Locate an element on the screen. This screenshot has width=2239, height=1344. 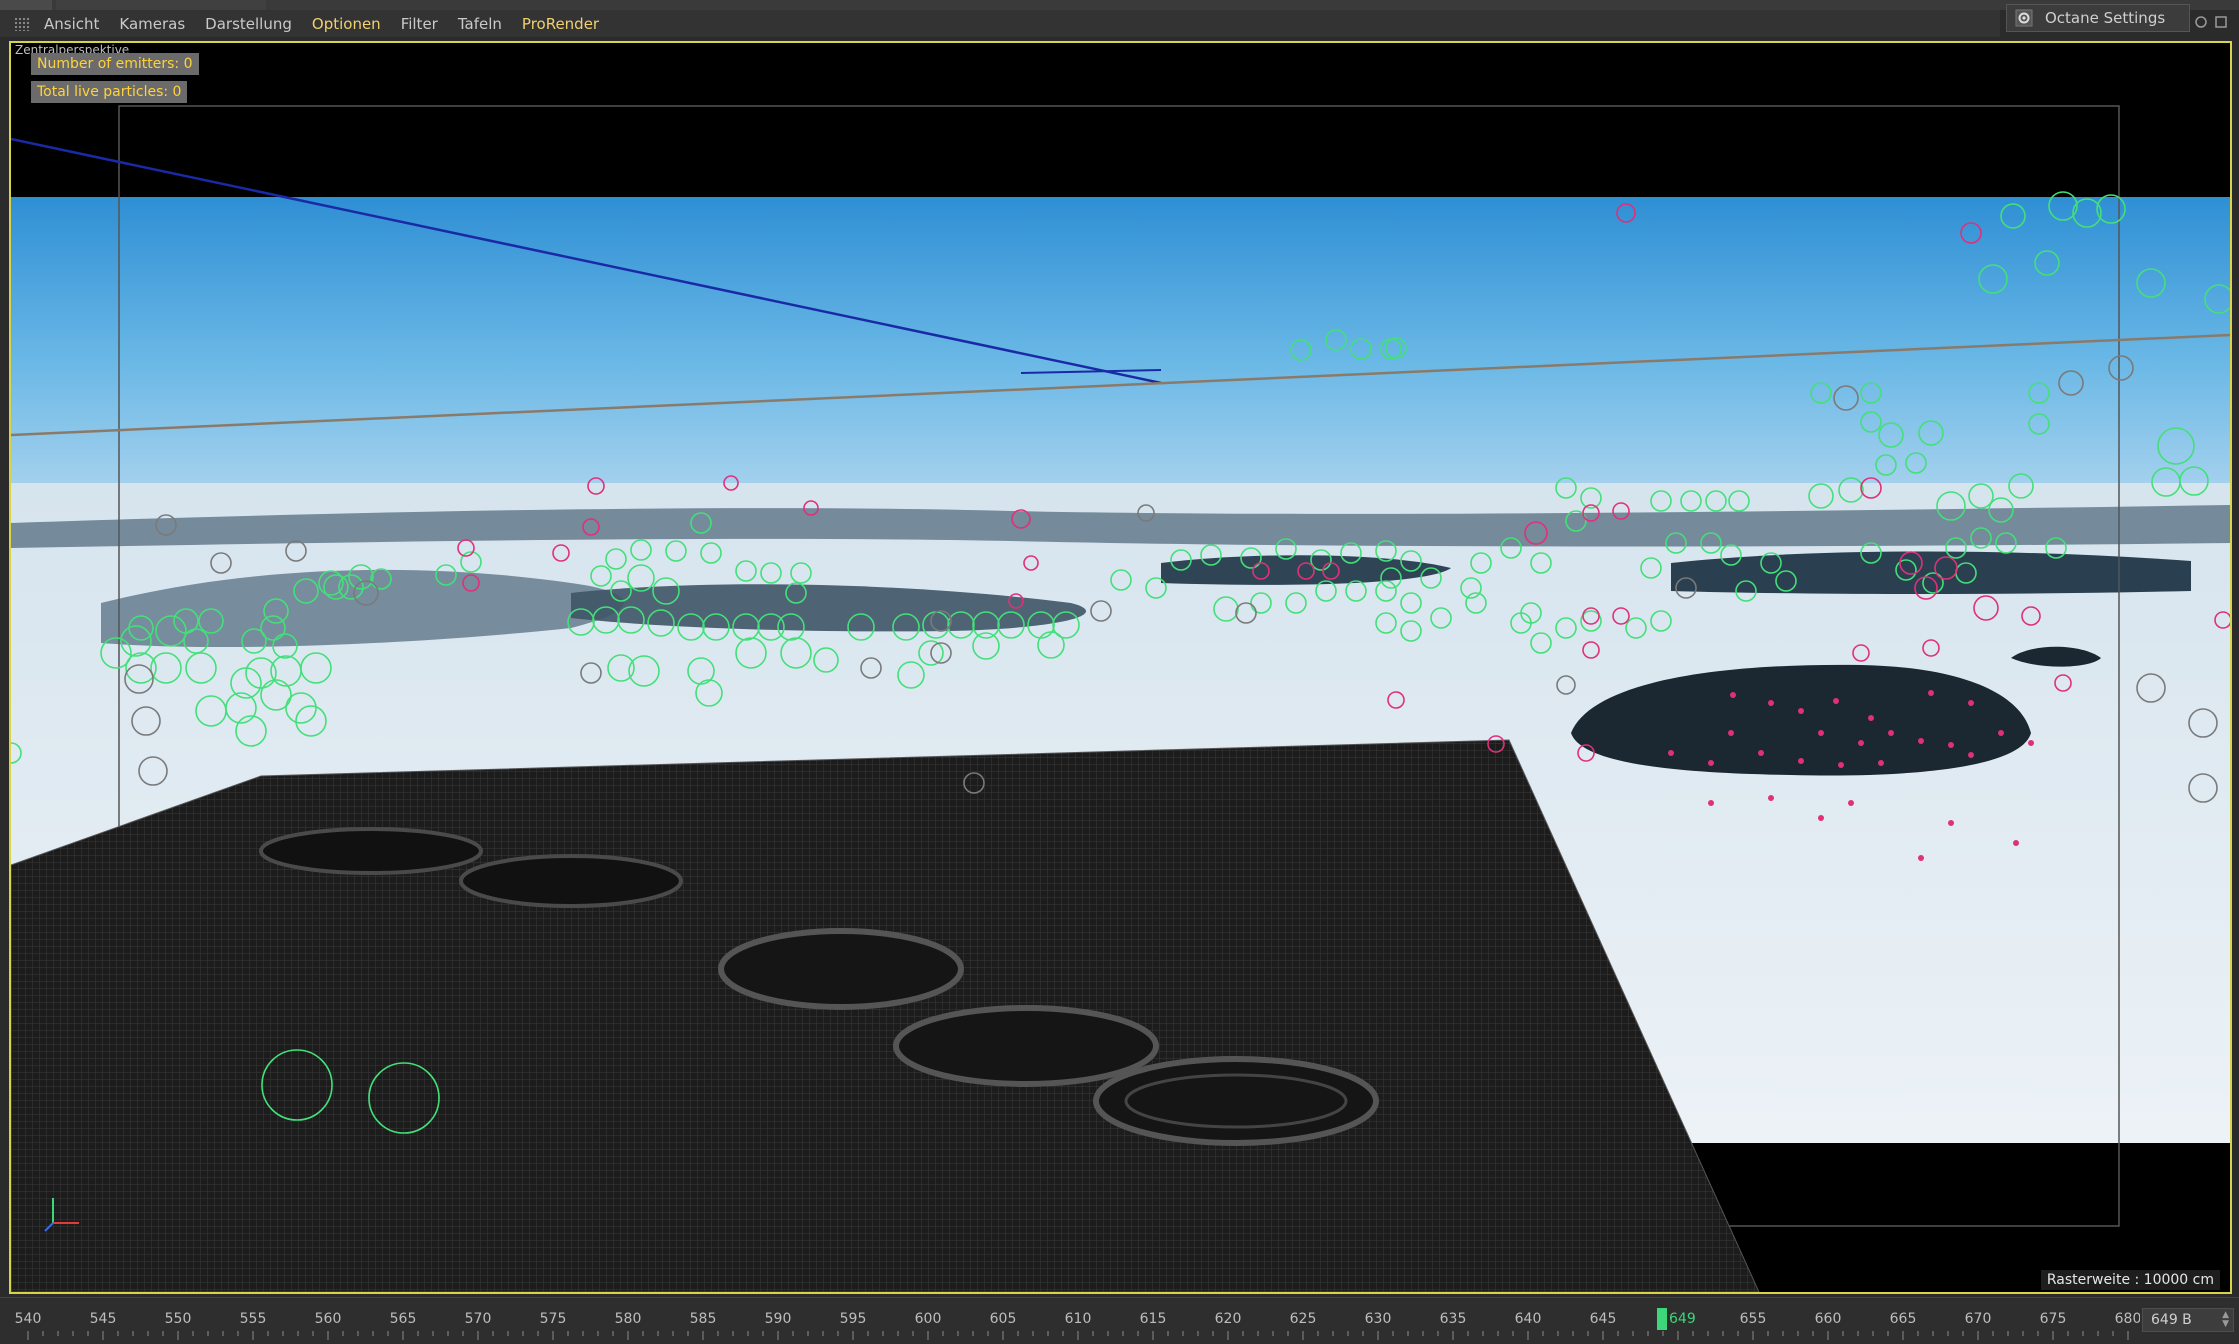
timeline-tick-label: 575 is located at coordinates (553, 1319).